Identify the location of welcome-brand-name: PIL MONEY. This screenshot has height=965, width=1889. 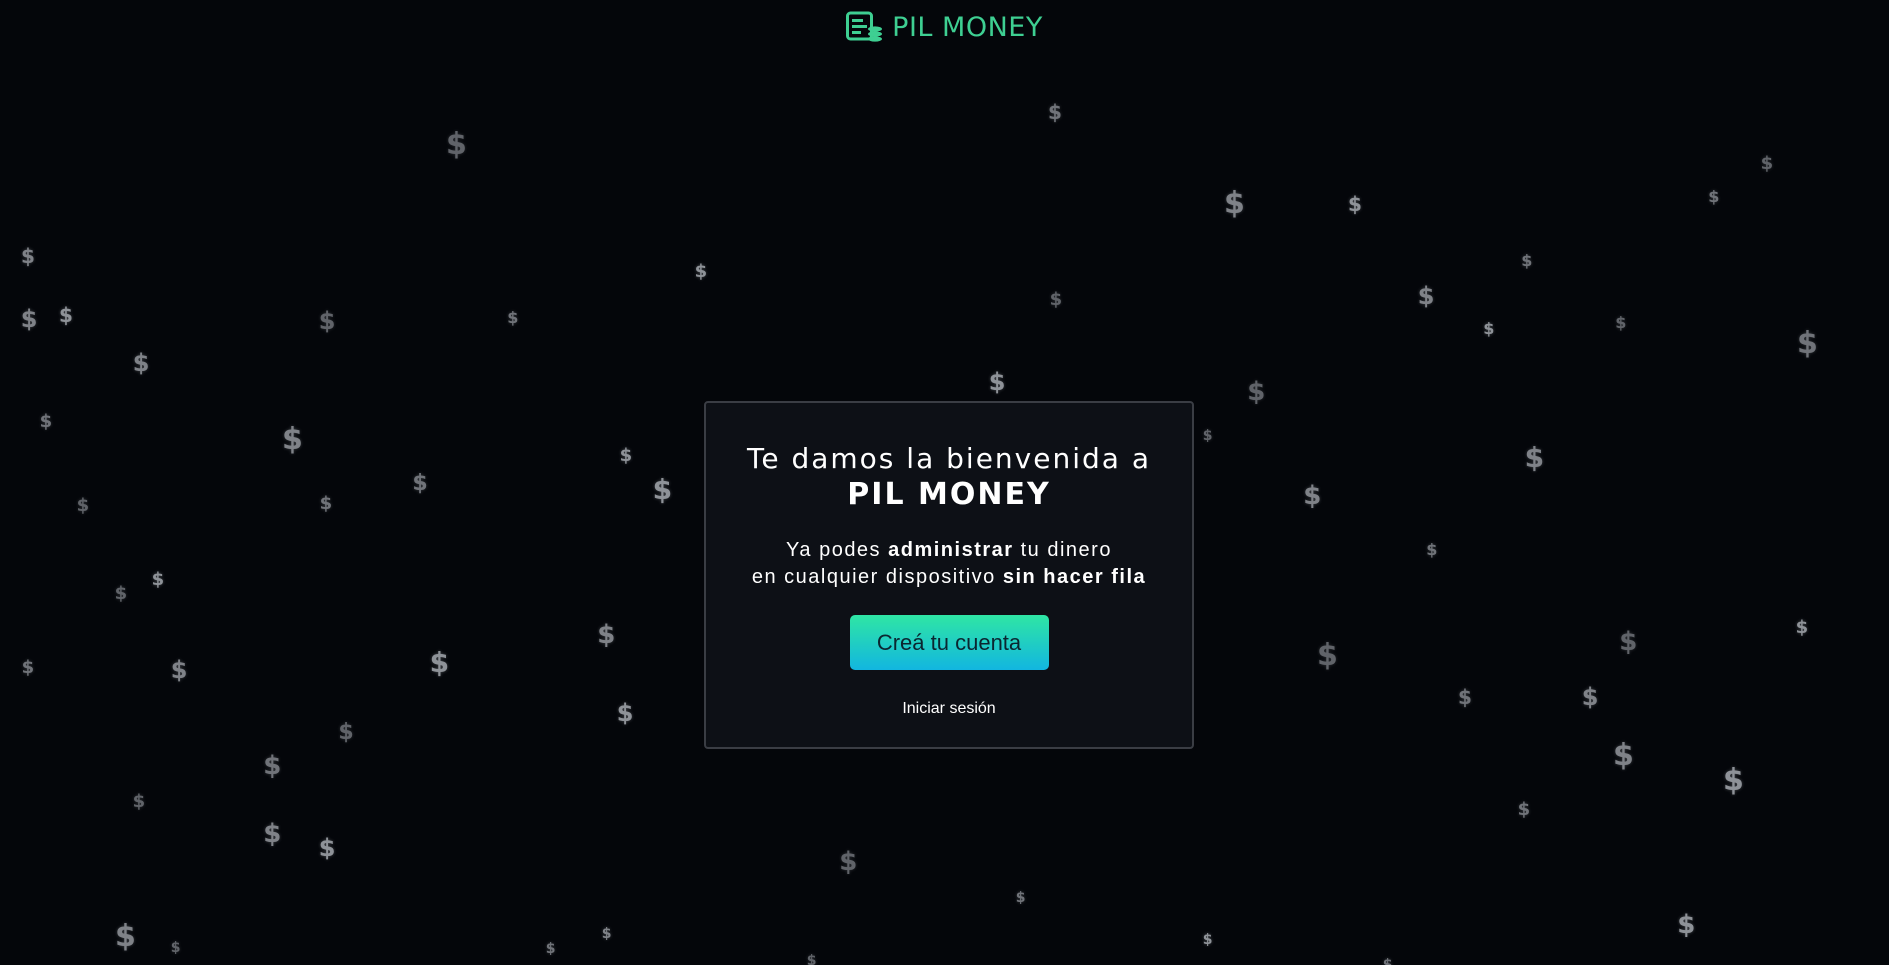
(949, 494).